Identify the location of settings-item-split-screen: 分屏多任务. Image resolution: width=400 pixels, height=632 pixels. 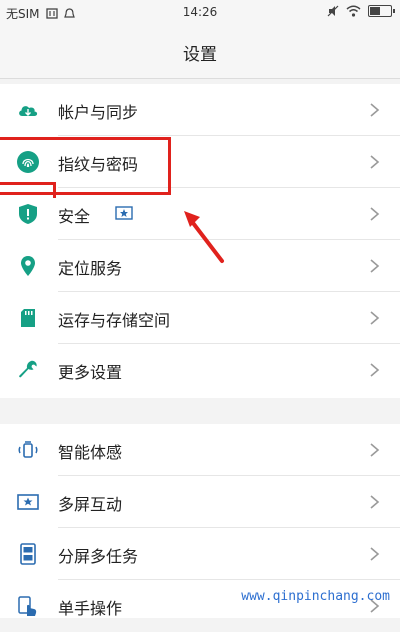
(200, 554).